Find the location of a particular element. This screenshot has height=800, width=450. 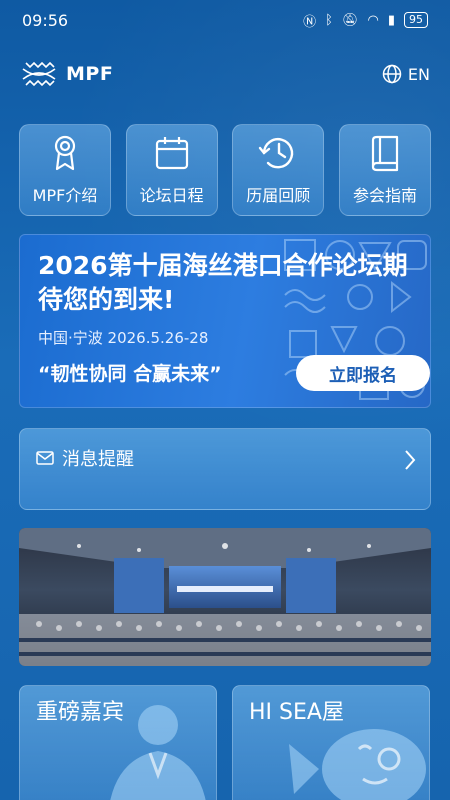

nav-mpf-intro: MPF介绍 is located at coordinates (65, 170).